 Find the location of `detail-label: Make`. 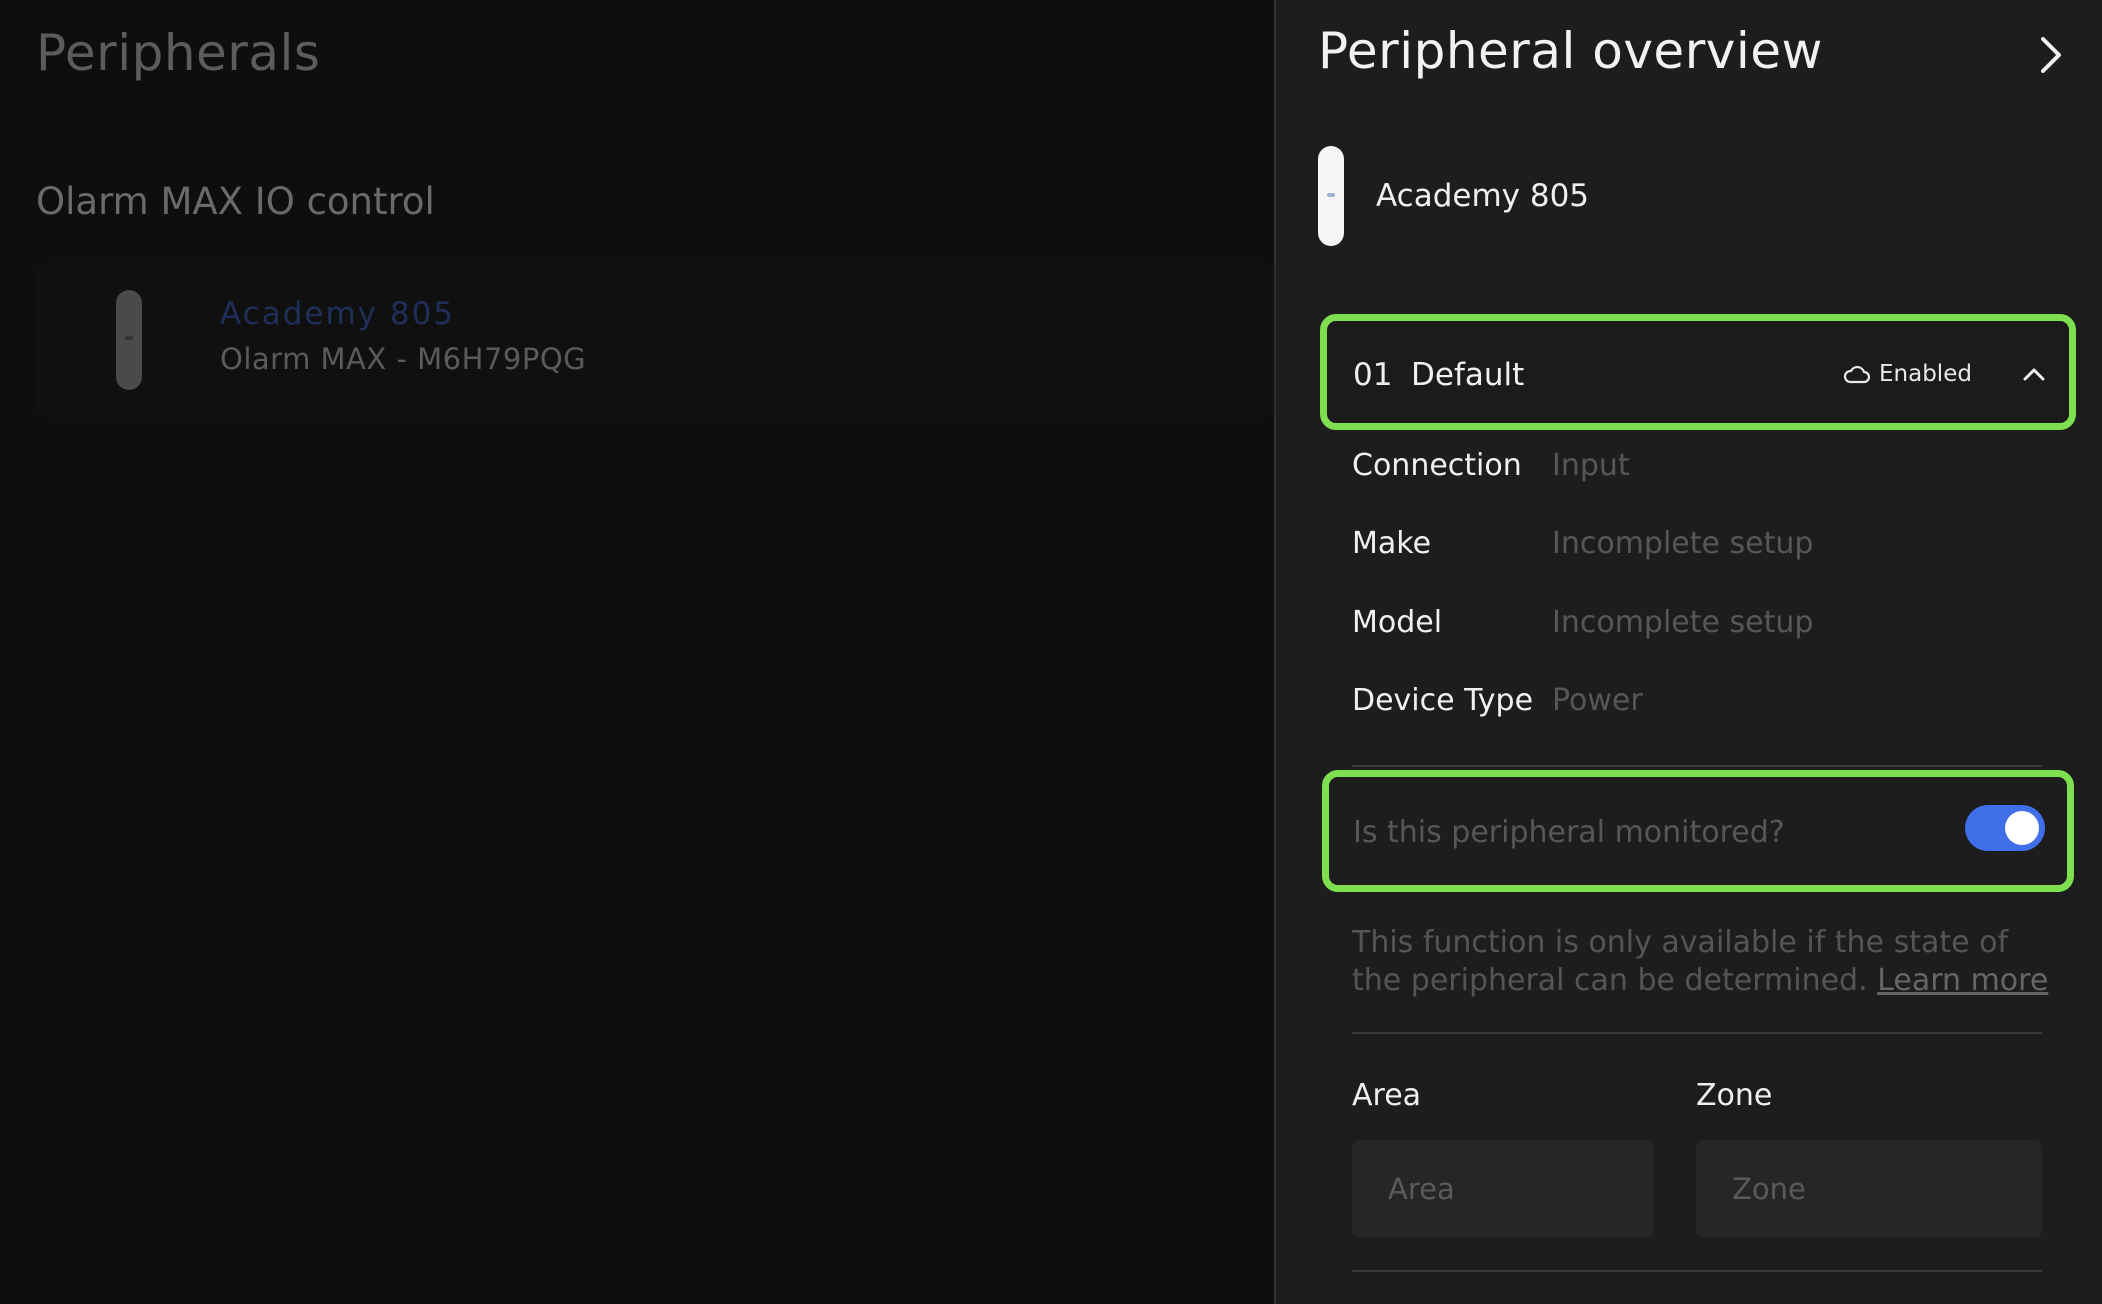

detail-label: Make is located at coordinates (1392, 543).